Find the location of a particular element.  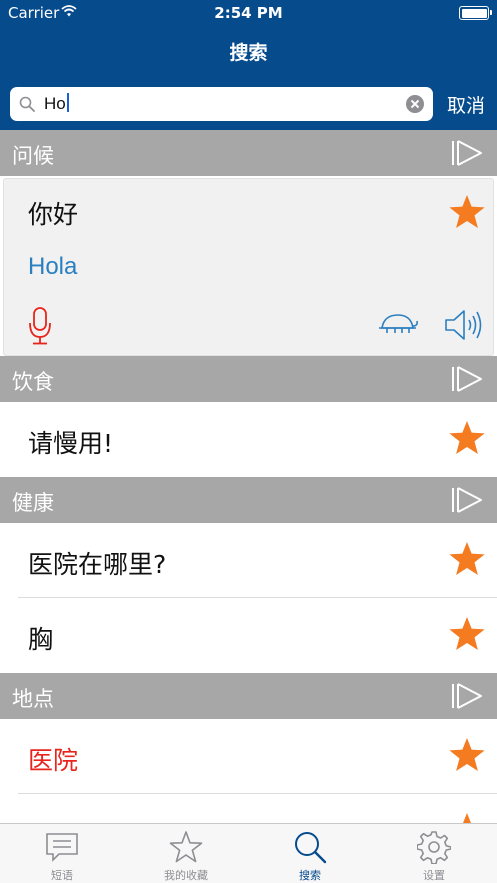

battery-icon is located at coordinates (475, 13).